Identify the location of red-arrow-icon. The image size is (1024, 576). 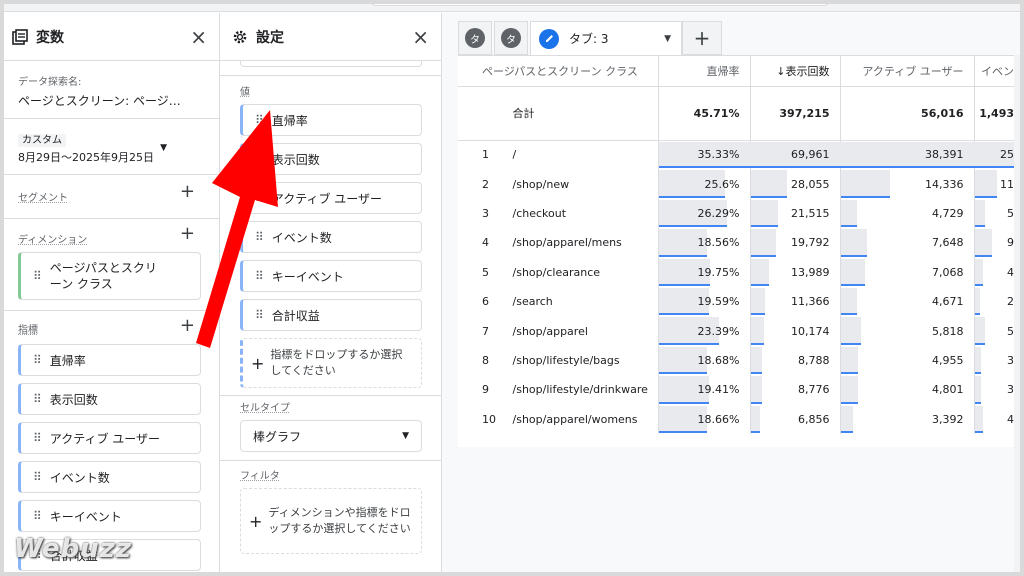
(237, 229).